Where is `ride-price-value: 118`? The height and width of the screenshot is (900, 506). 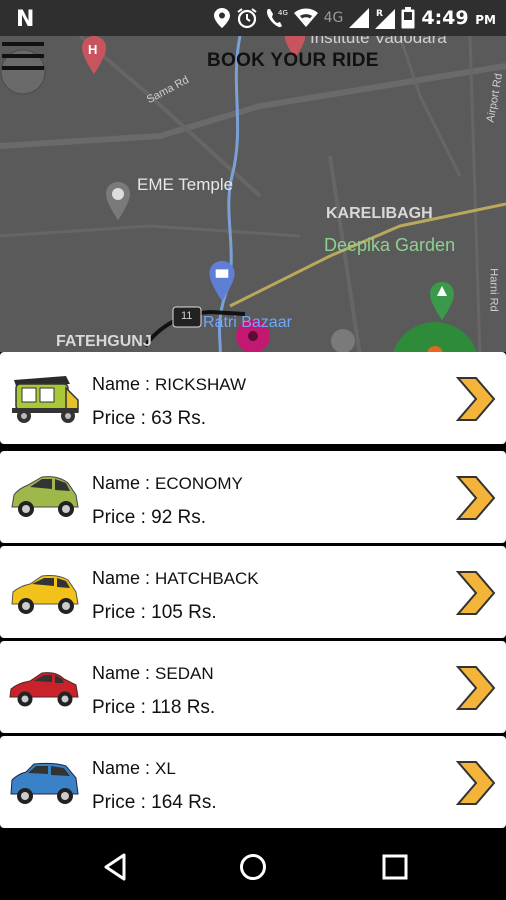 ride-price-value: 118 is located at coordinates (166, 707).